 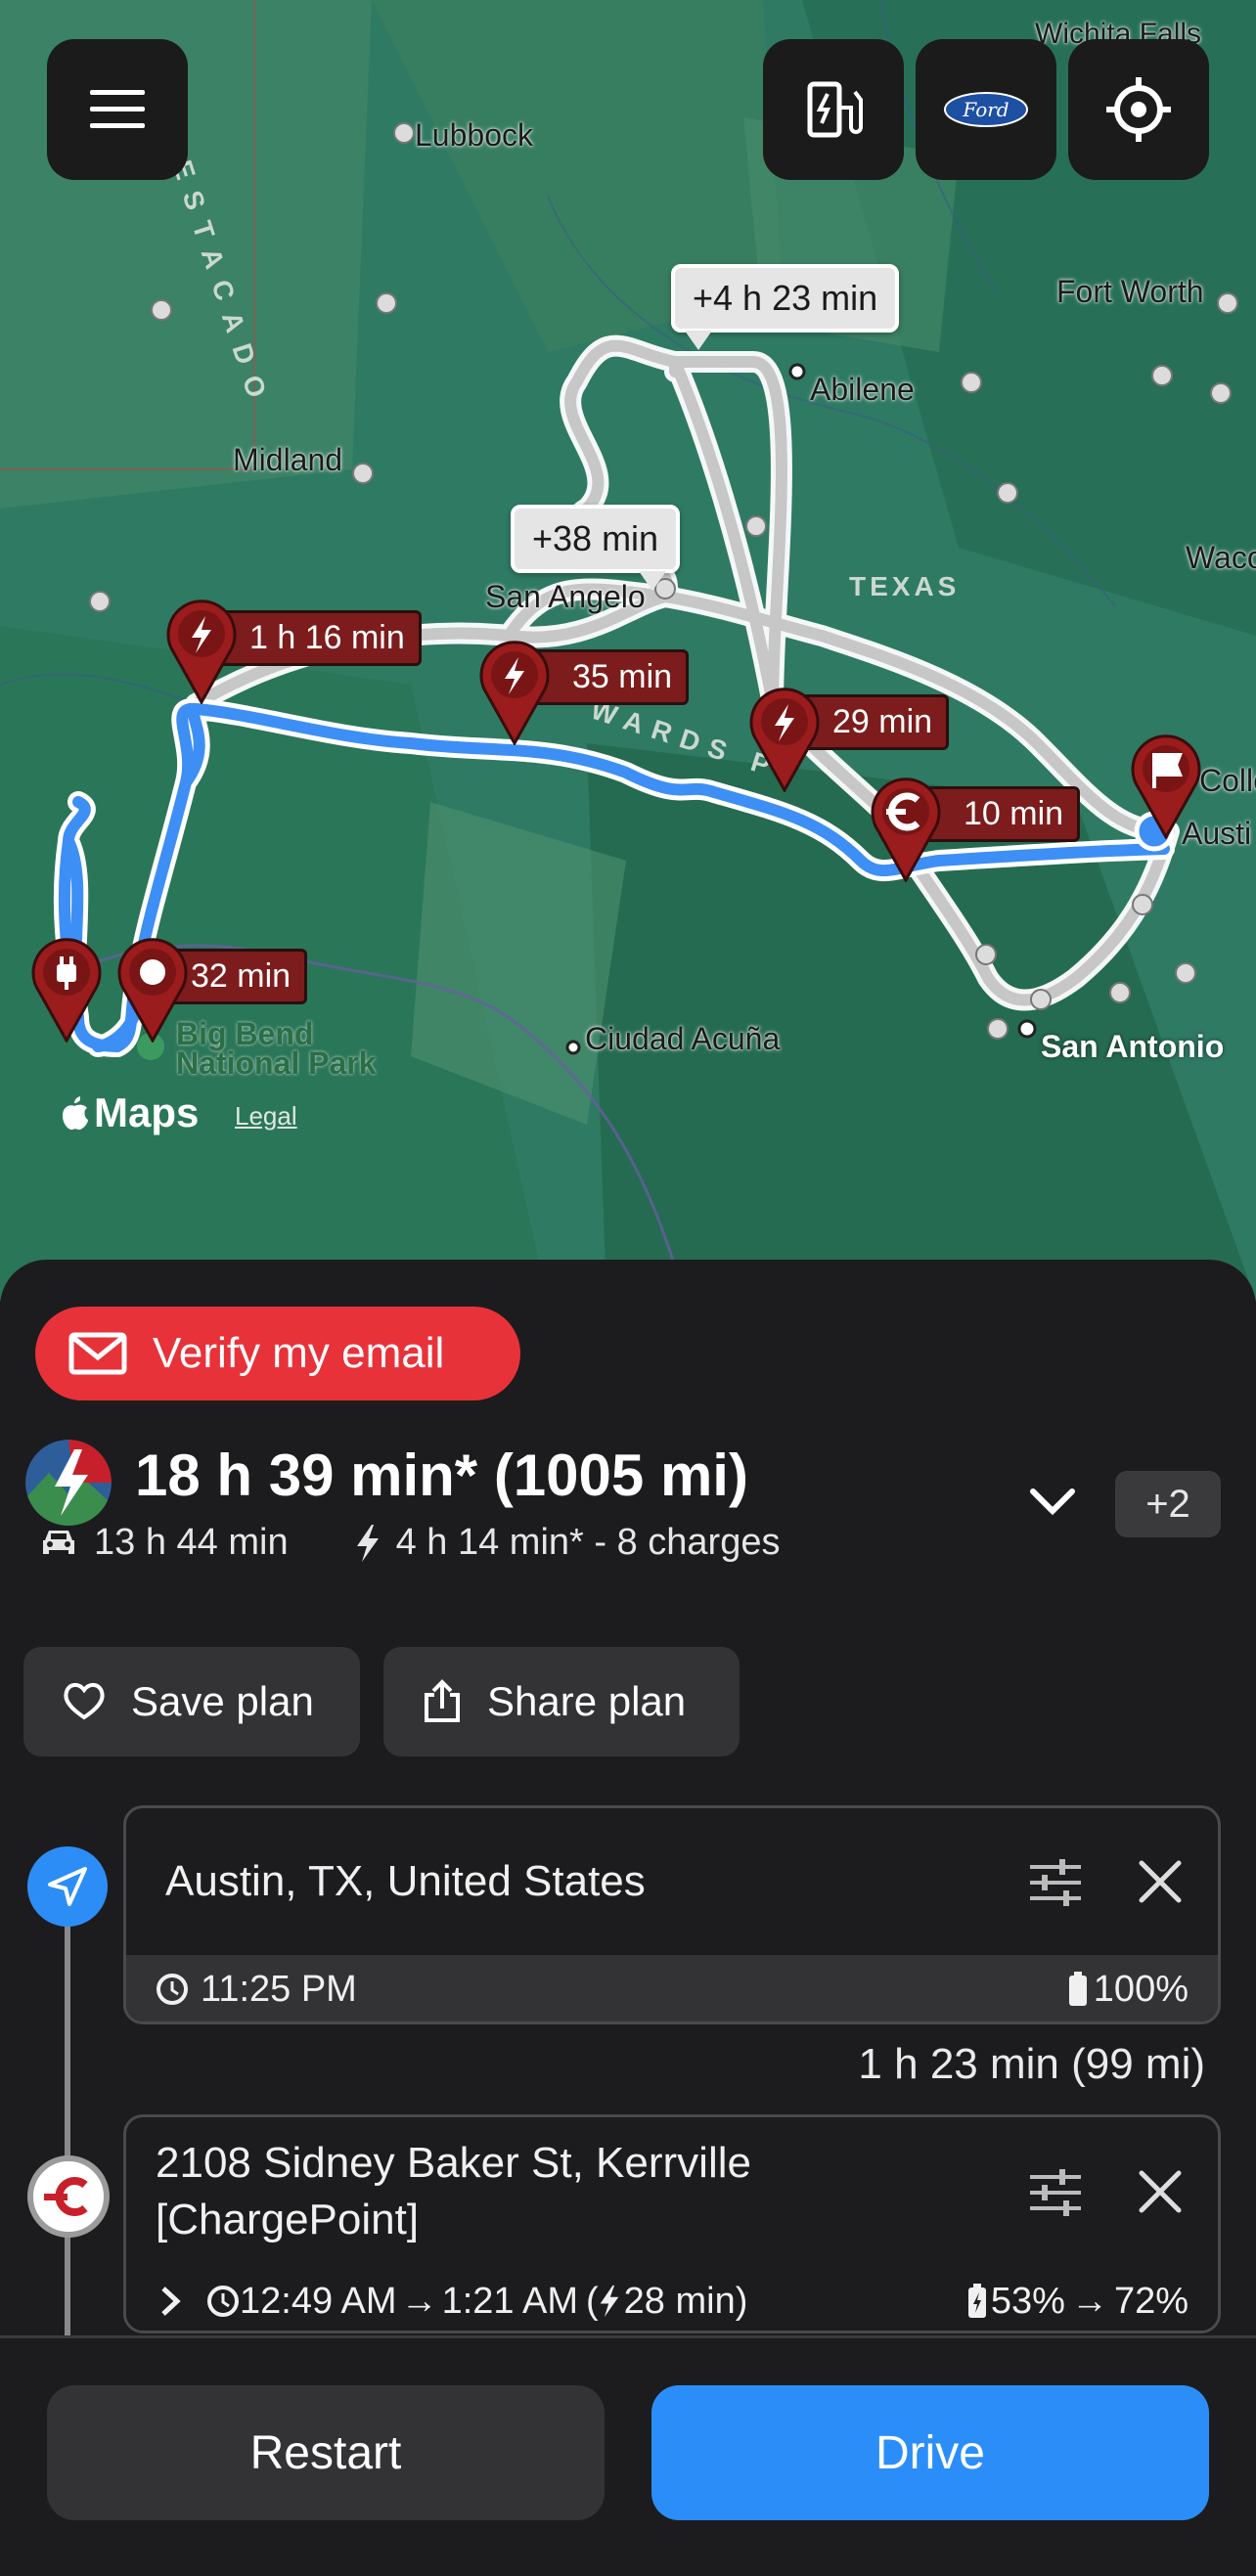 I want to click on stop-address: 2108 Sidney Baker St, Kerrville, so click(x=453, y=2163).